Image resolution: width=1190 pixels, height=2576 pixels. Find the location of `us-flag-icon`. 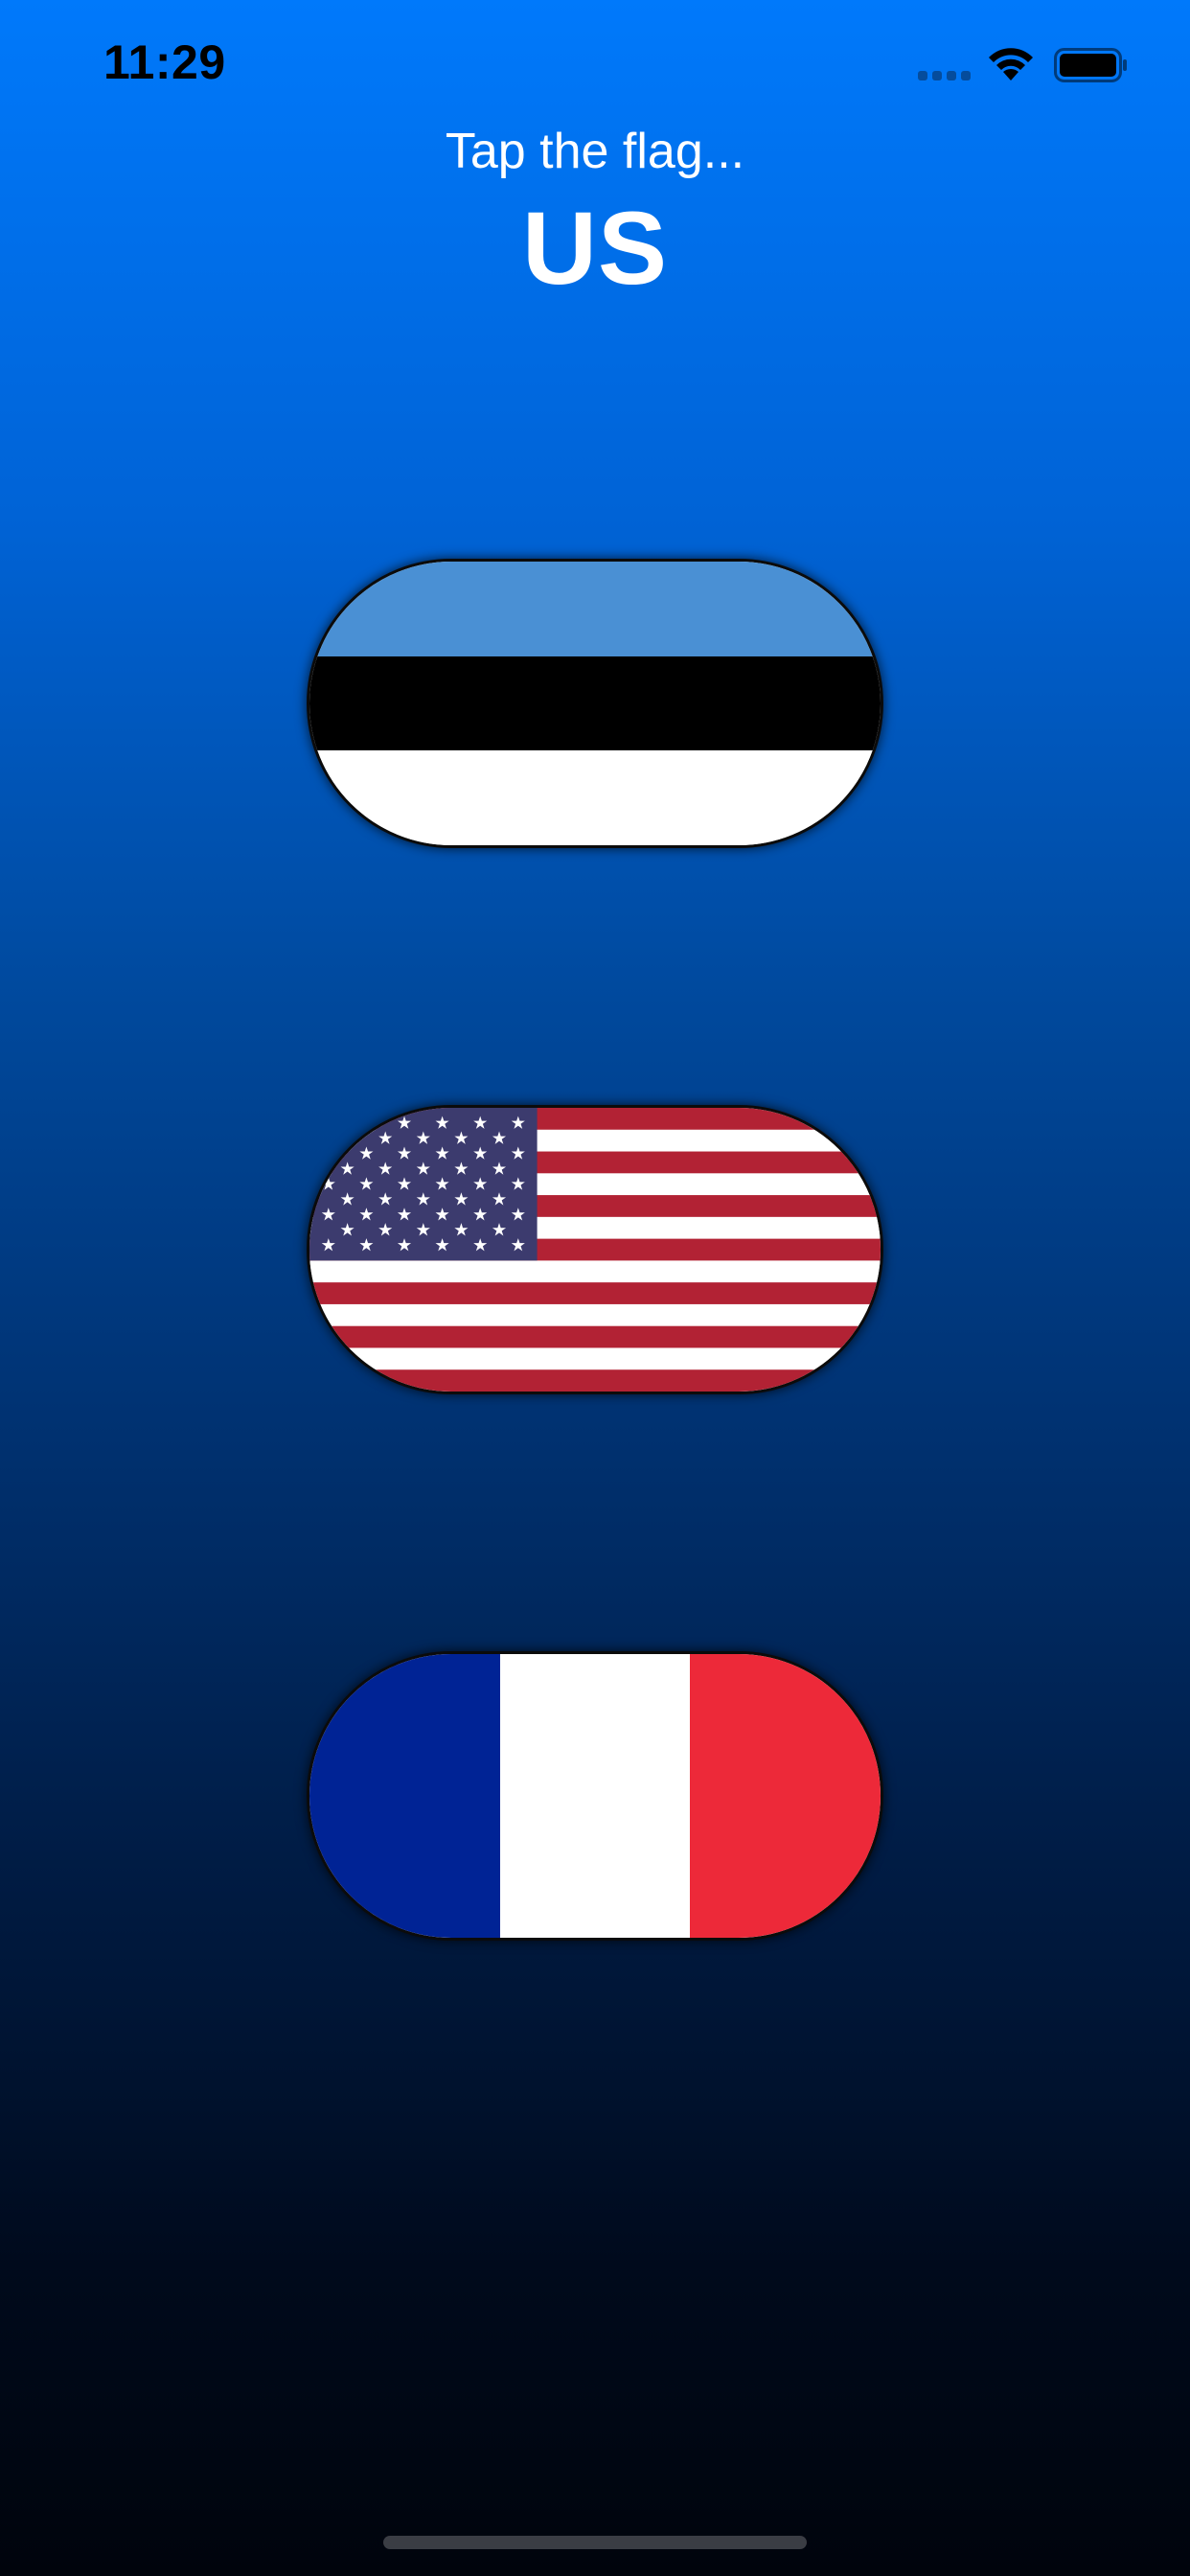

us-flag-icon is located at coordinates (595, 1250).